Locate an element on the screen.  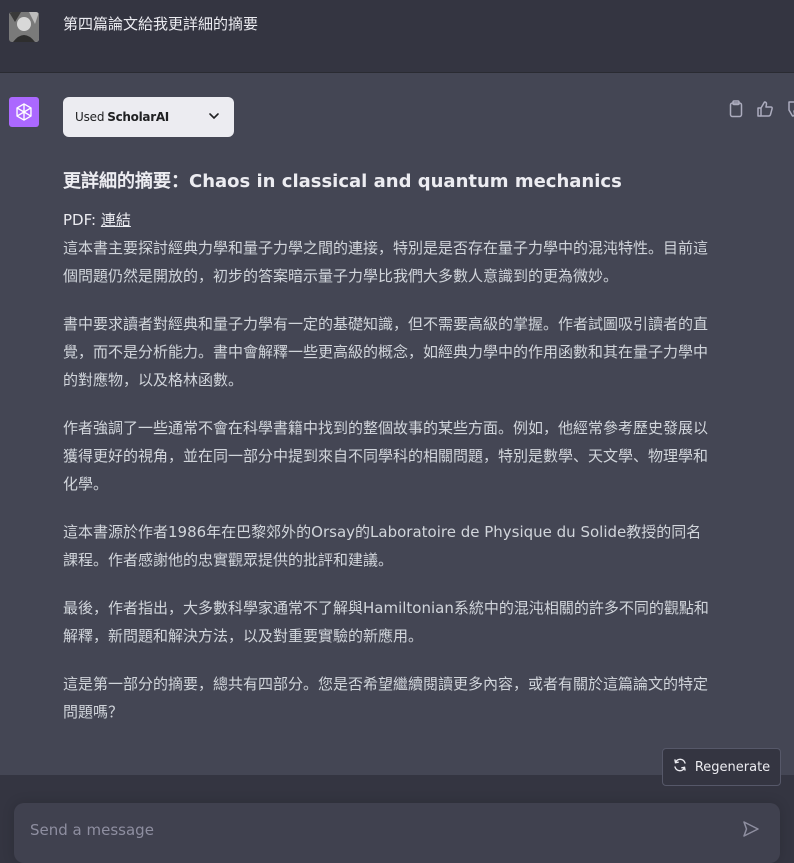
thumbs-down-icon is located at coordinates (789, 109).